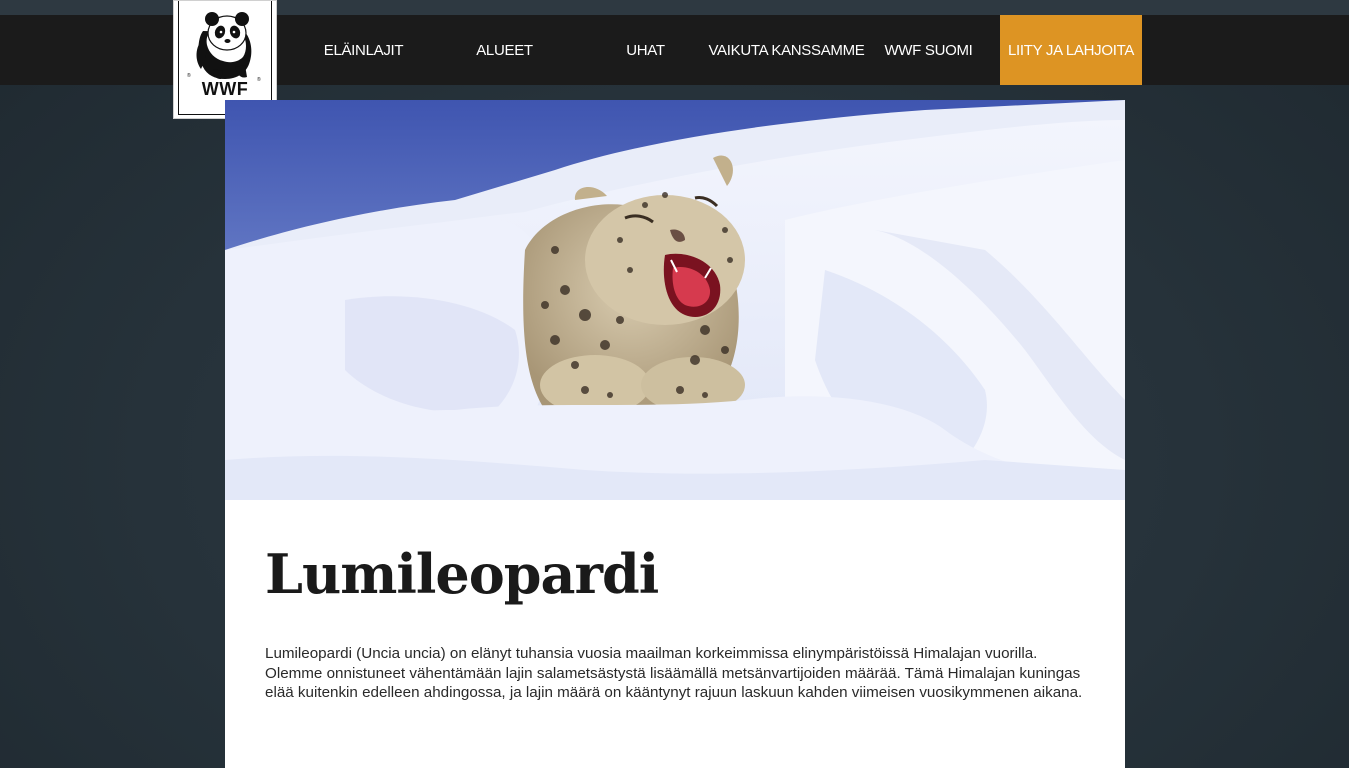 This screenshot has height=768, width=1349. Describe the element at coordinates (645, 50) in the screenshot. I see `nav-item-uhat: UHAT` at that location.